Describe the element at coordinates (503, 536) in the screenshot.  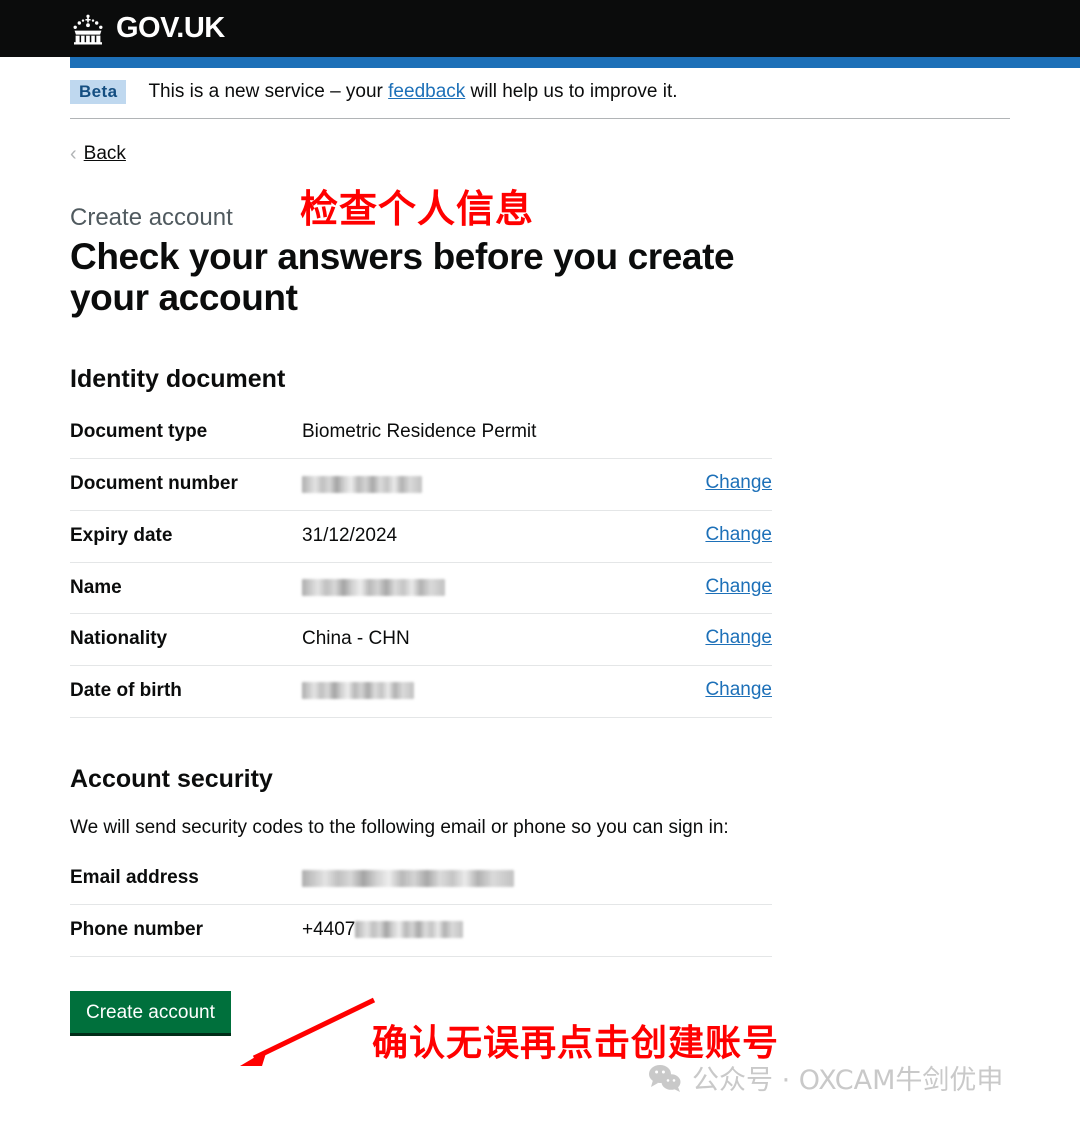
I see `summary-row-value: 31/12/2024` at that location.